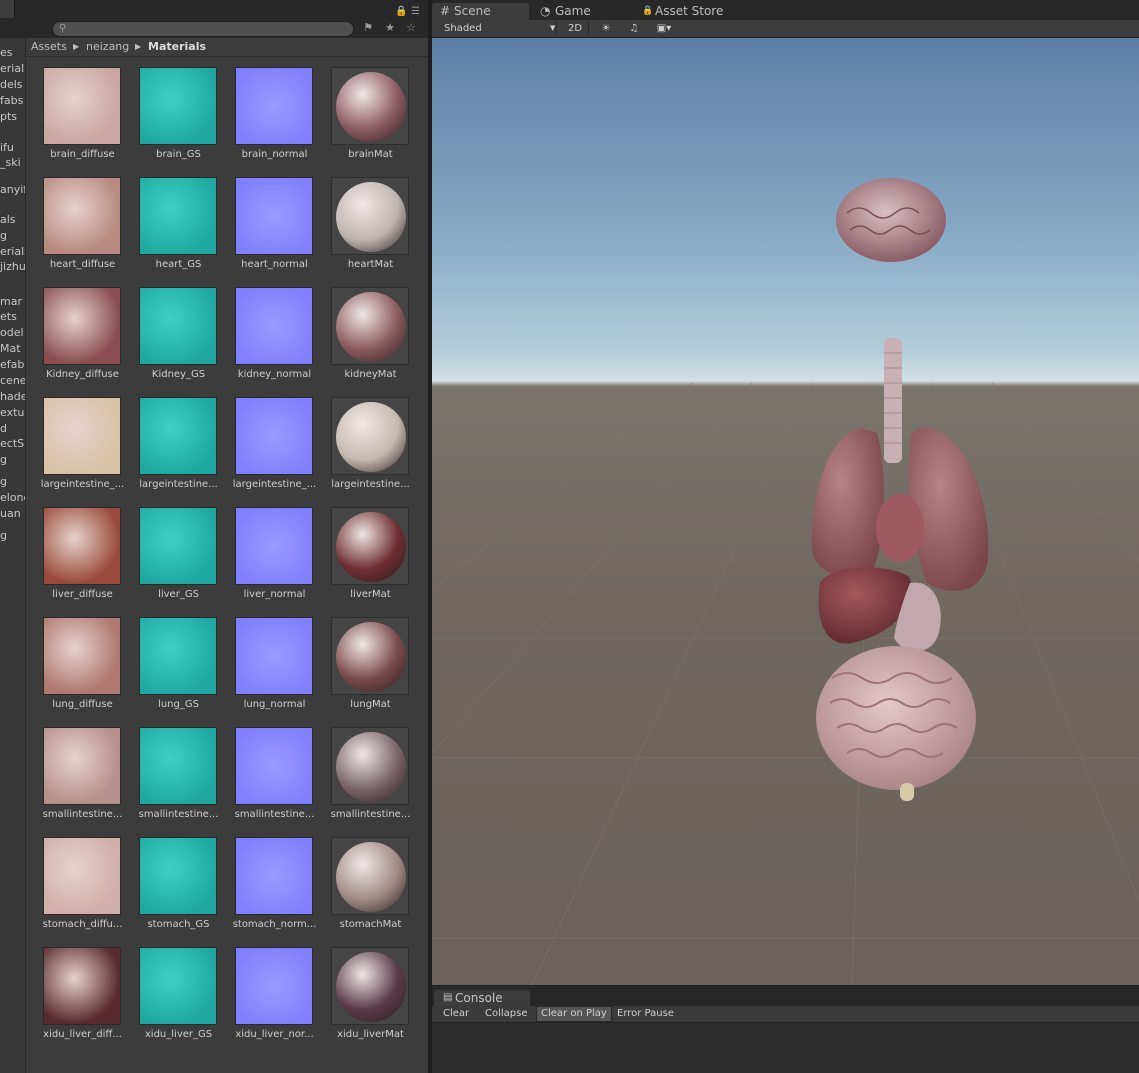 The image size is (1139, 1073). Describe the element at coordinates (12, 219) in the screenshot. I see `tree-item: als` at that location.